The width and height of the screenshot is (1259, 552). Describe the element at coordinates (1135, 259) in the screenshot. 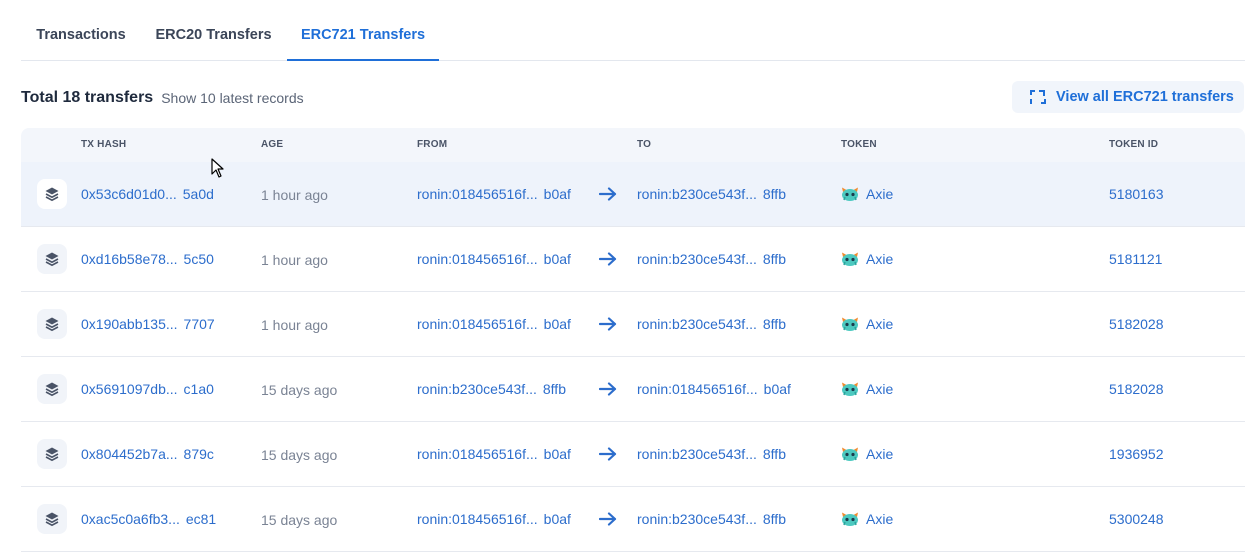

I see `token-id-link: 5181121` at that location.